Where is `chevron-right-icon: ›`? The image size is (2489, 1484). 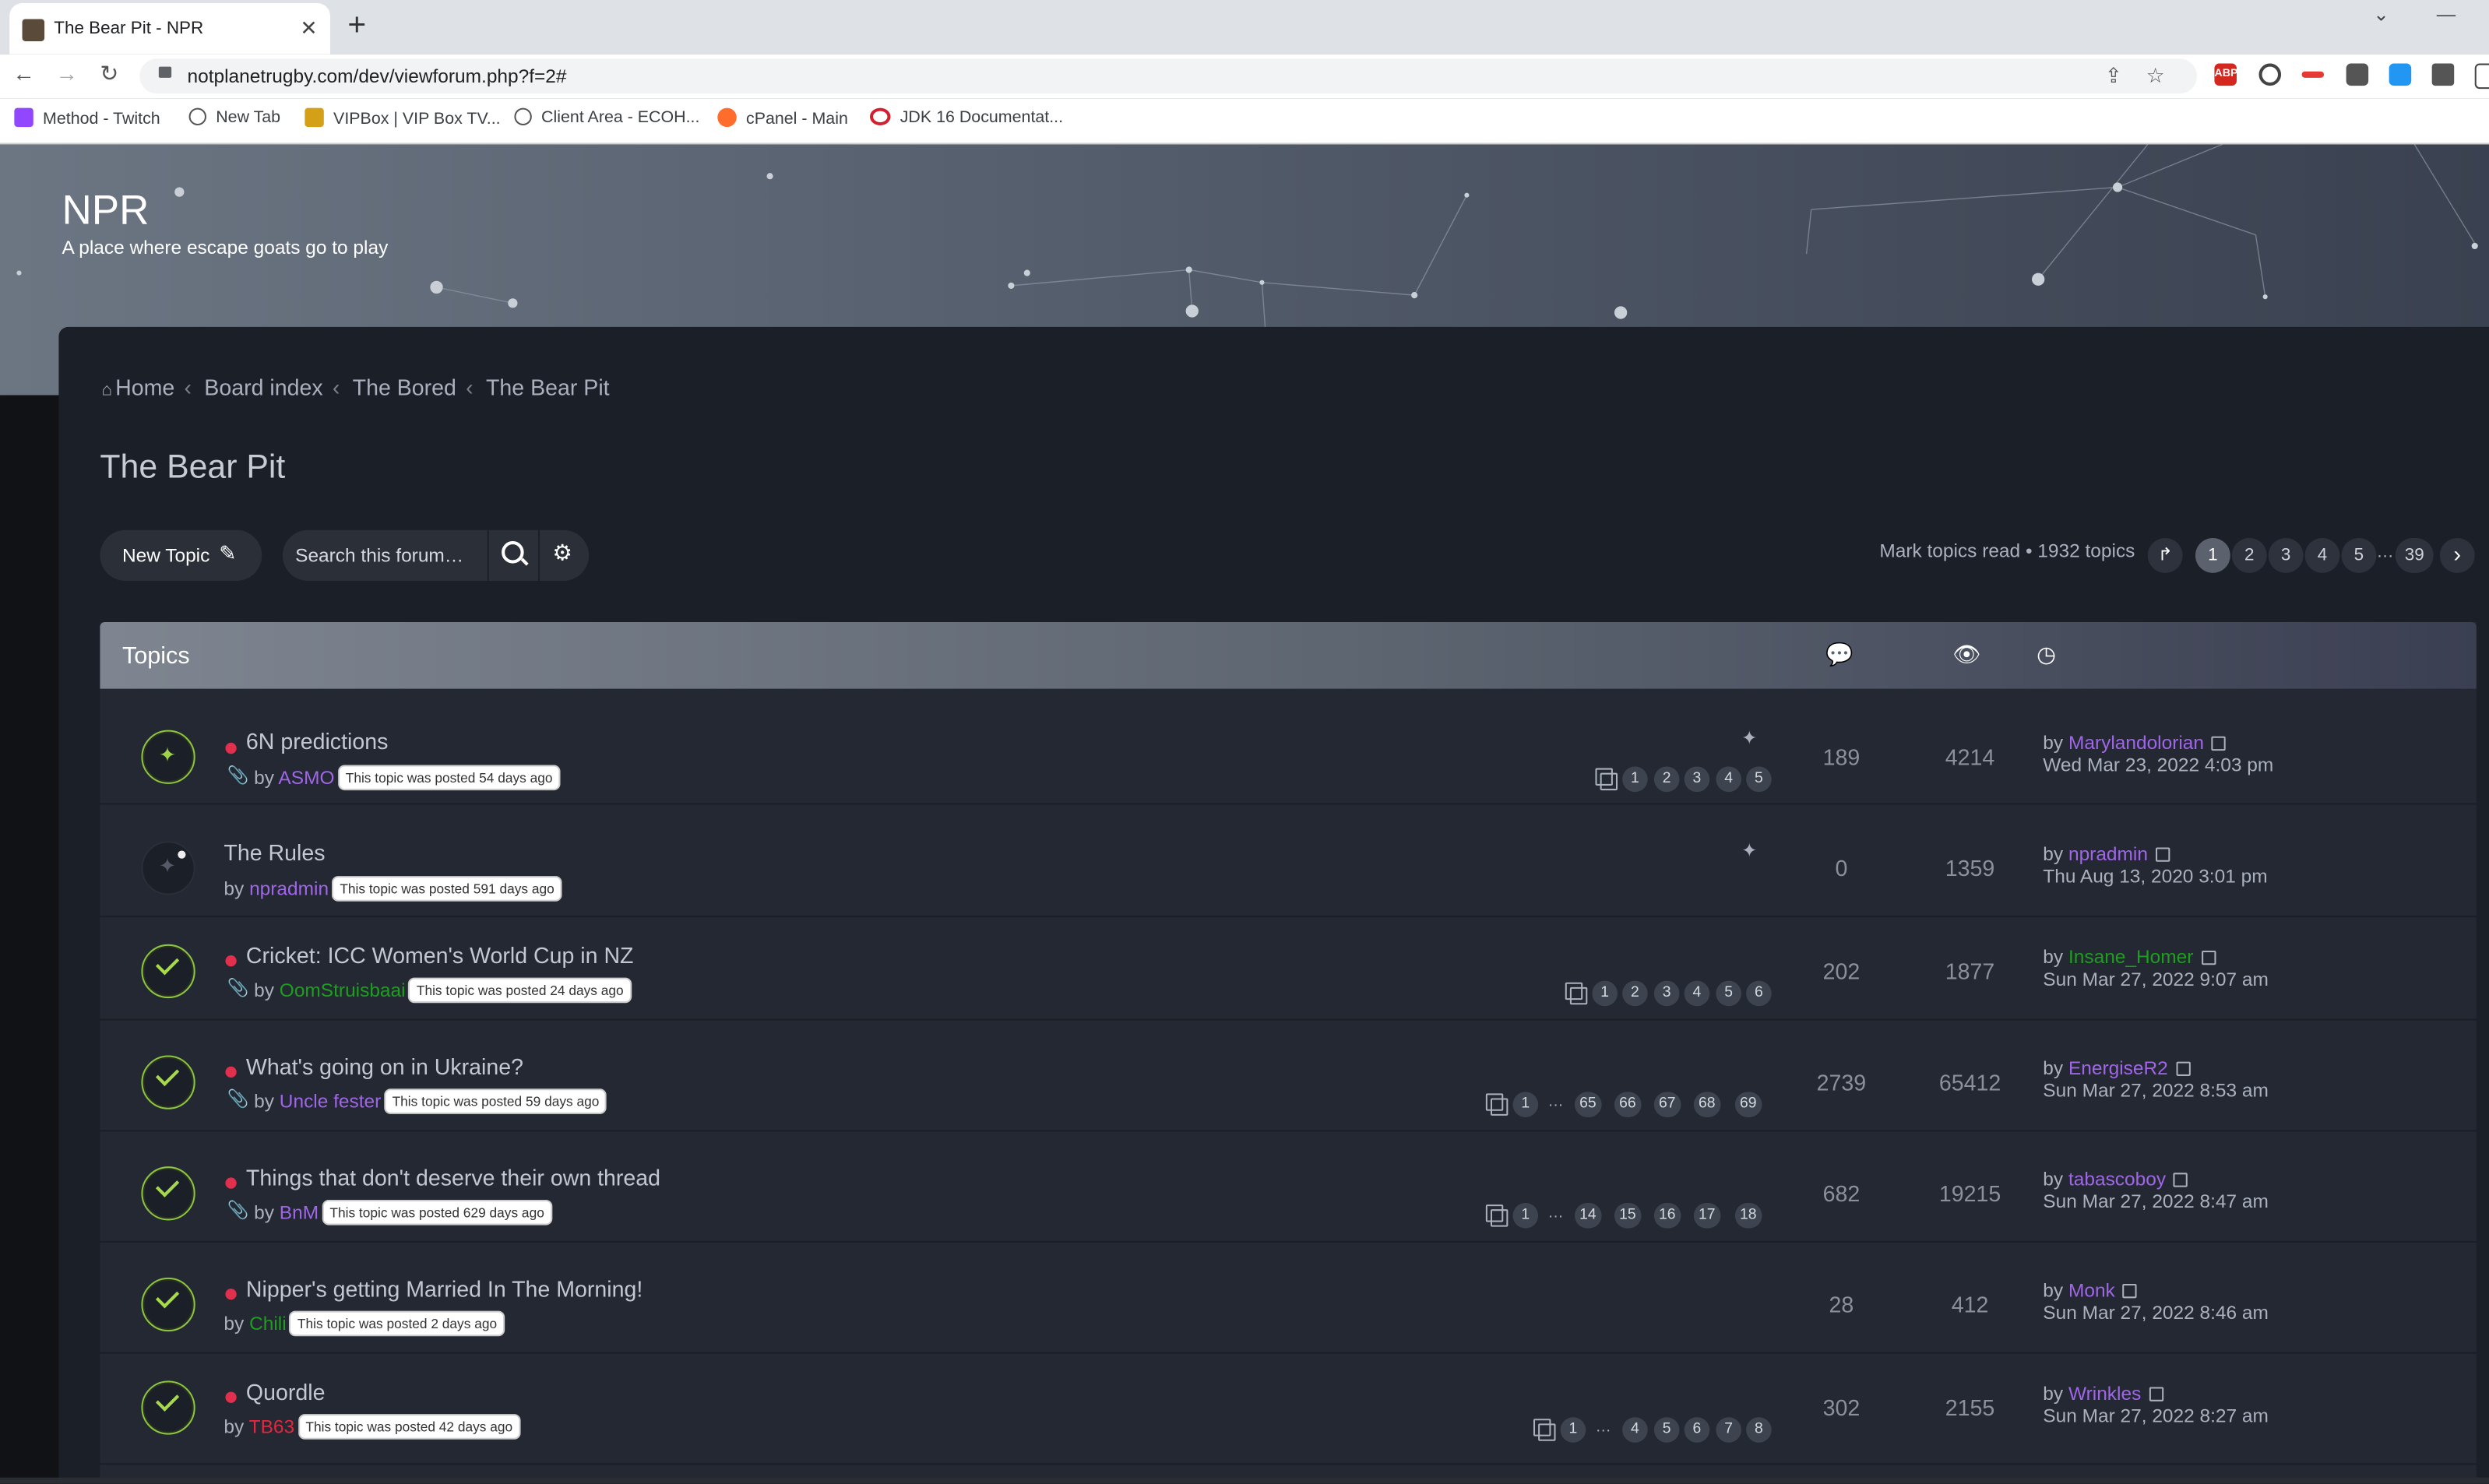 chevron-right-icon: › is located at coordinates (2457, 555).